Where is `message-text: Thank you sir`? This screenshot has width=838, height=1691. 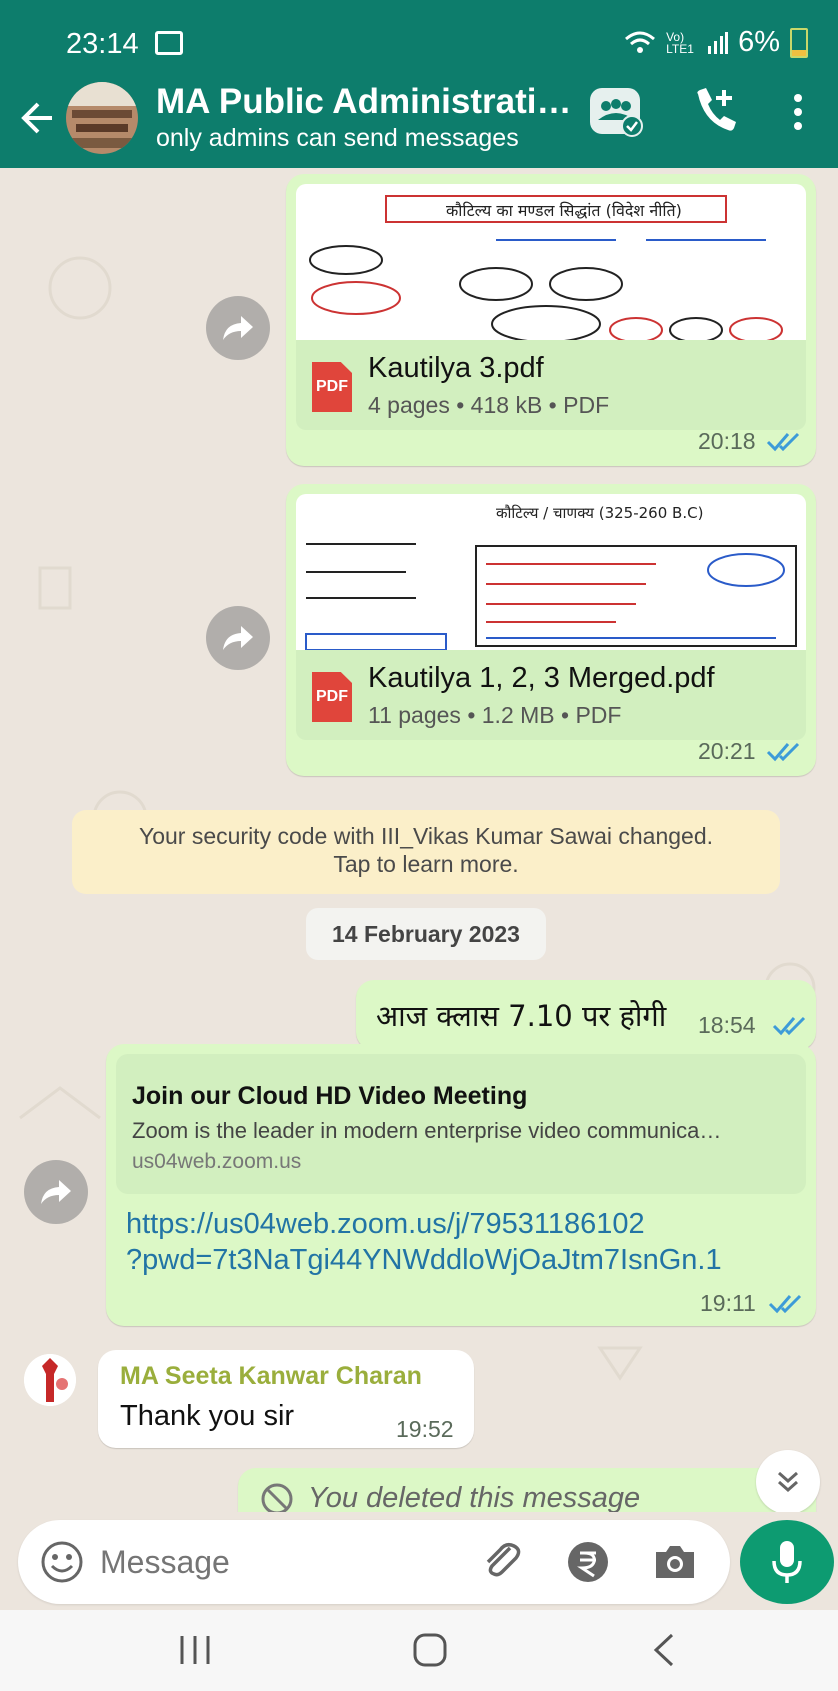
message-text: Thank you sir is located at coordinates (207, 1416).